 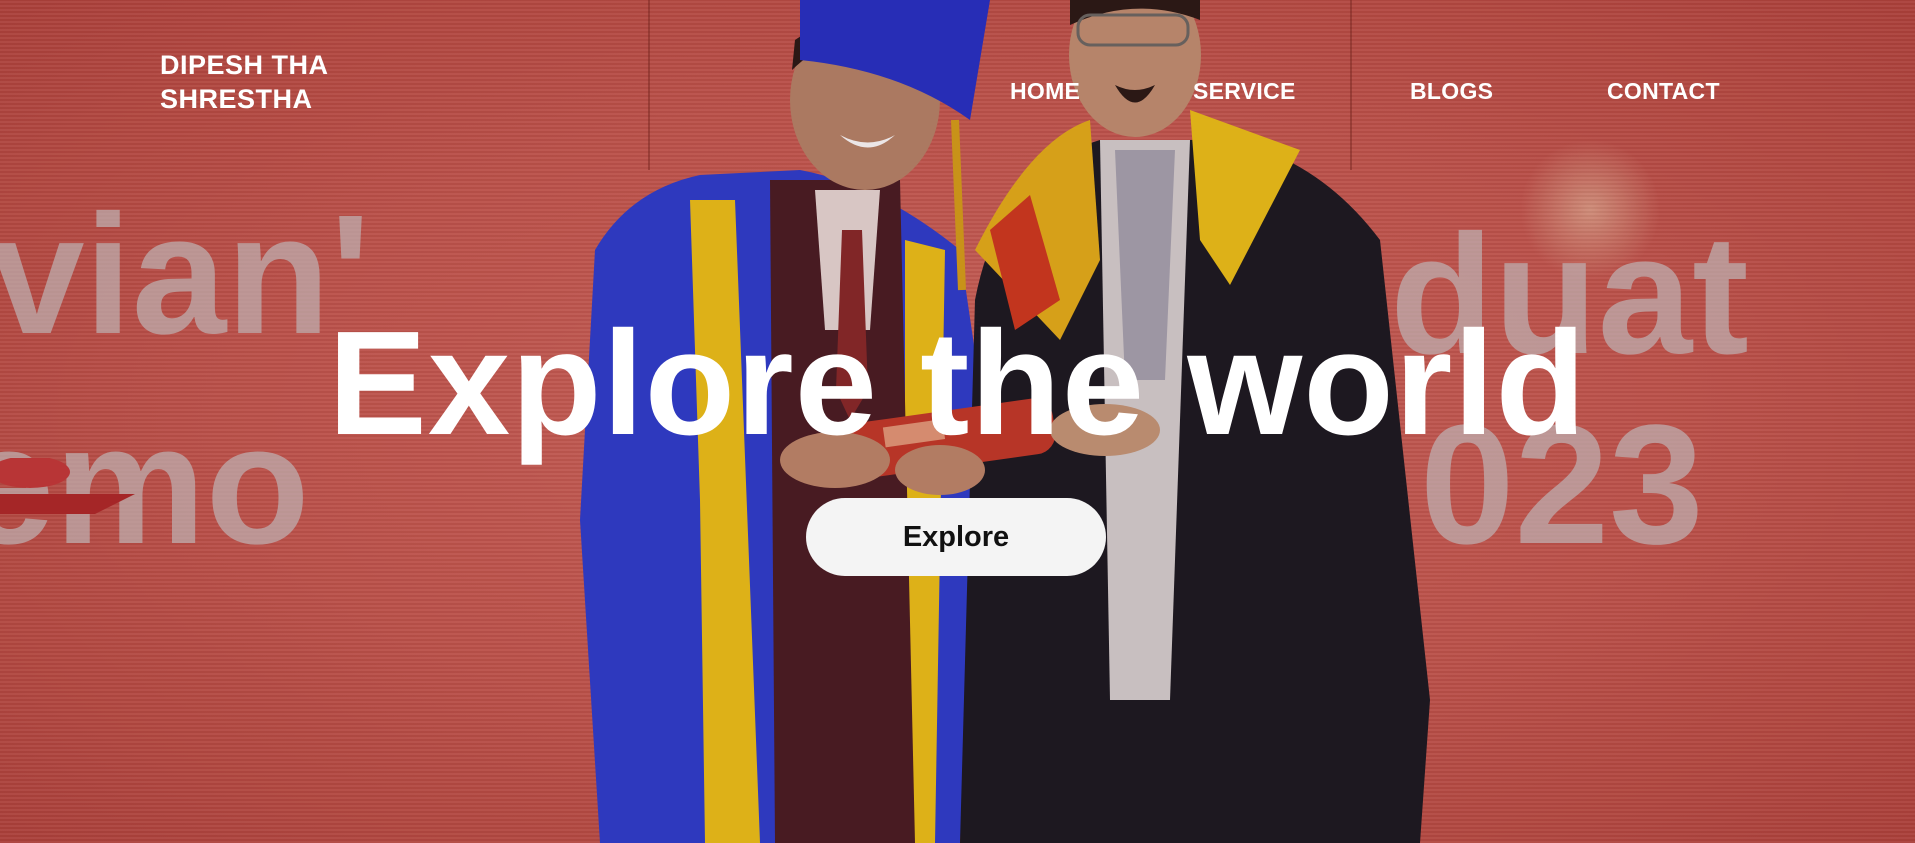 What do you see at coordinates (236, 99) in the screenshot?
I see `brand-line-2: SHRESTHA` at bounding box center [236, 99].